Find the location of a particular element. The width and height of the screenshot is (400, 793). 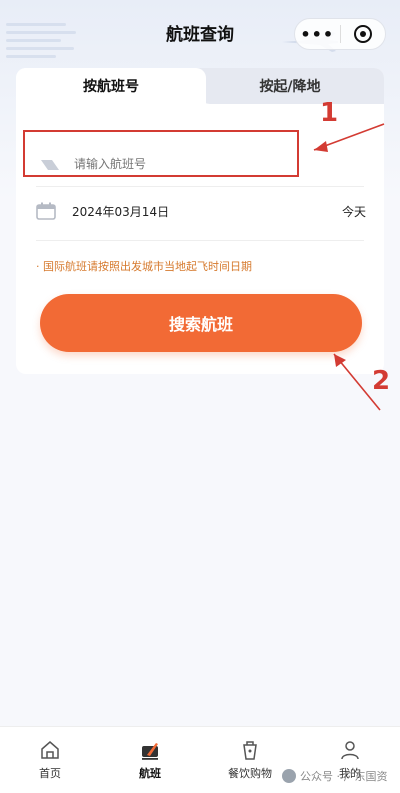

date-picker-row: 2024年03月14日 今天 is located at coordinates (201, 211).